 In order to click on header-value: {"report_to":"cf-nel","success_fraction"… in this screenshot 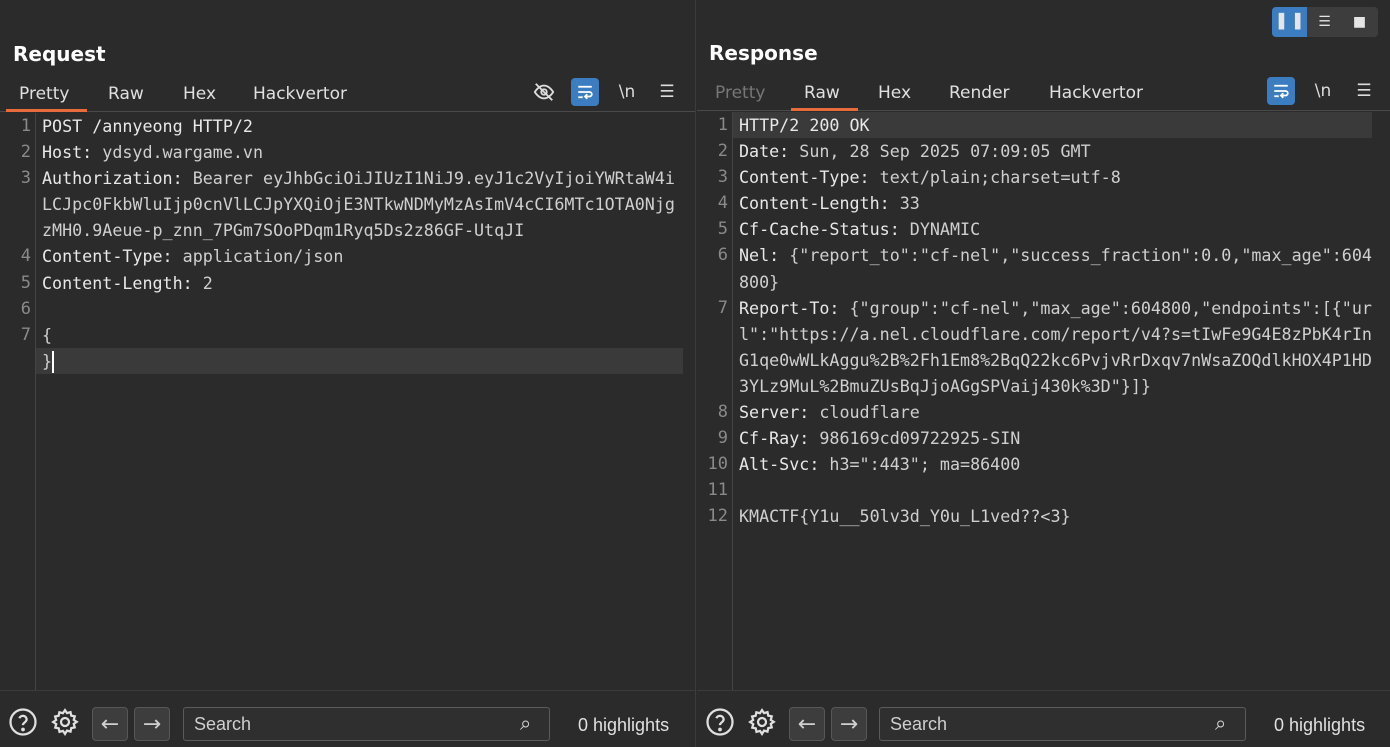, I will do `click(1055, 268)`.